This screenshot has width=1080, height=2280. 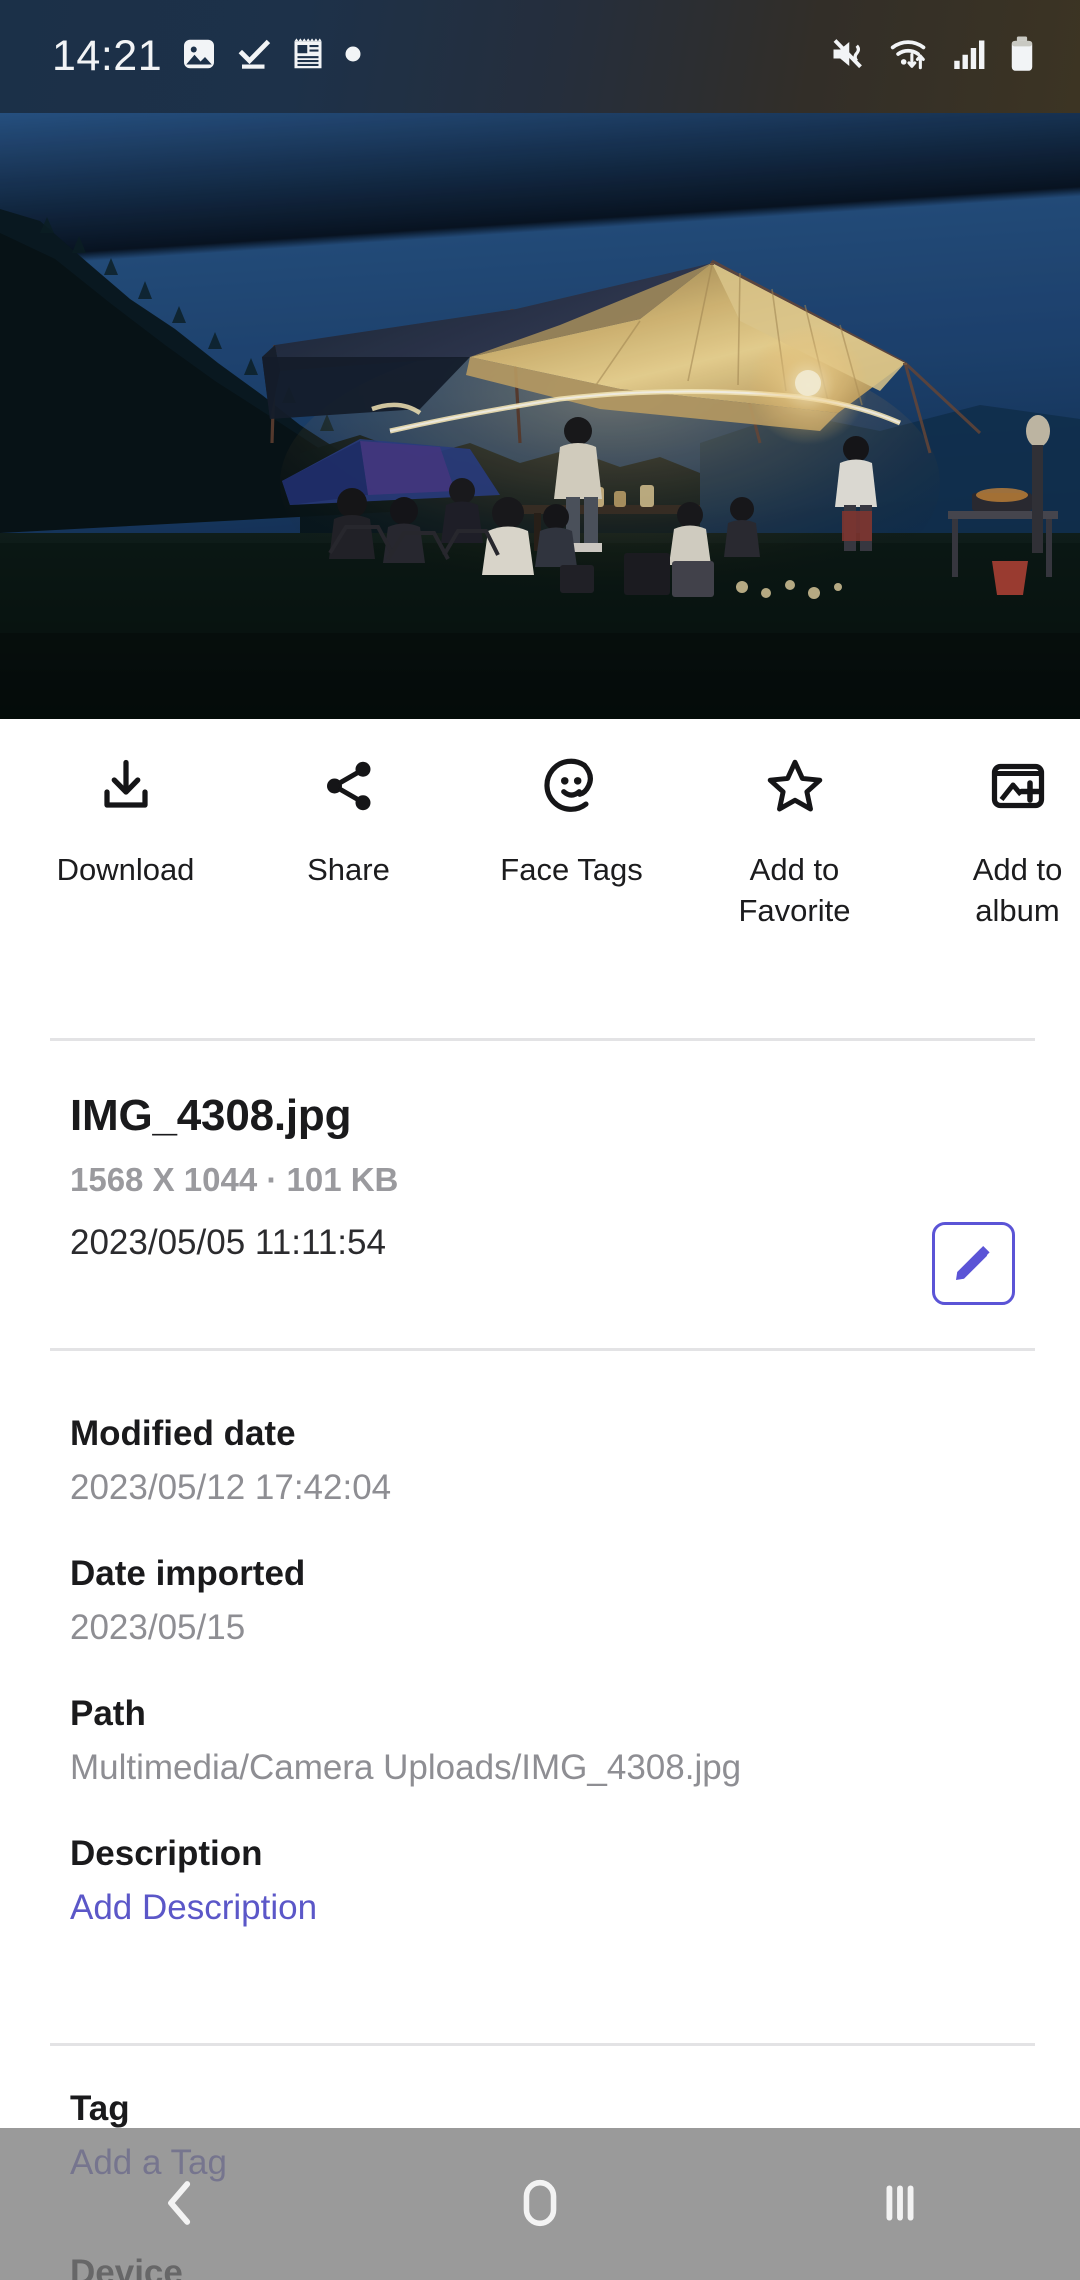 I want to click on detail-value: Multimedia/Camera Uploads/IMG_4308.jpg, so click(x=406, y=1767).